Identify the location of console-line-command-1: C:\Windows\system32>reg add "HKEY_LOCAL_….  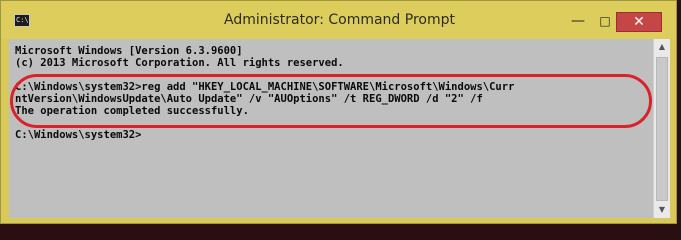
(265, 87).